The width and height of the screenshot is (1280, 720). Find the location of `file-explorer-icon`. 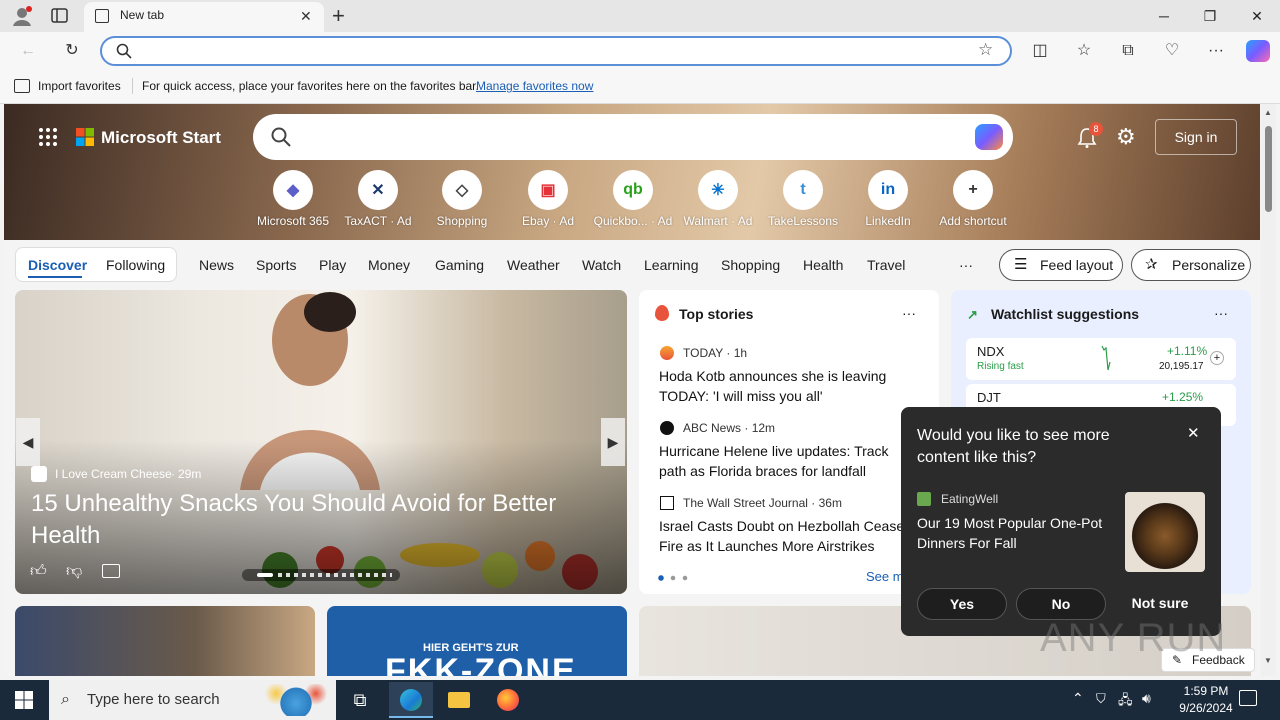

file-explorer-icon is located at coordinates (459, 700).